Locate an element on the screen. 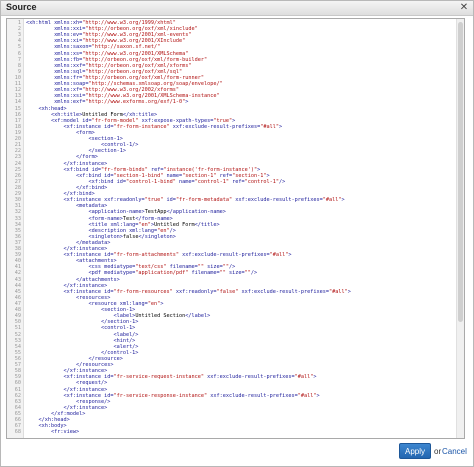 This screenshot has height=467, width=474. dialog-title: Source is located at coordinates (21, 7).